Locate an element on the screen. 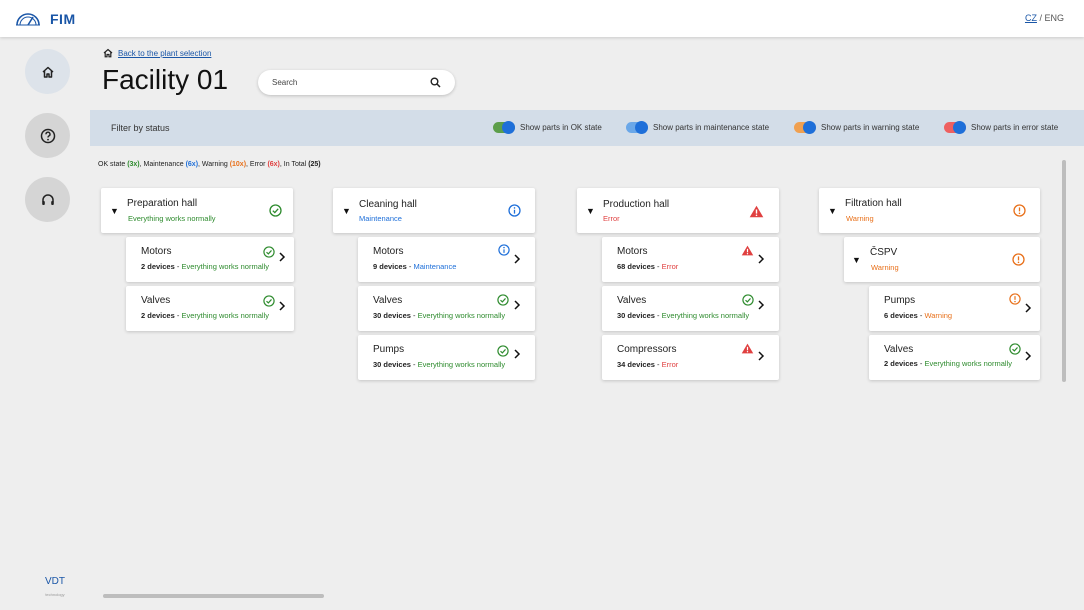 This screenshot has height=610, width=1084. back-to-plant-selection-link: Back to the plant selection is located at coordinates (164, 53).